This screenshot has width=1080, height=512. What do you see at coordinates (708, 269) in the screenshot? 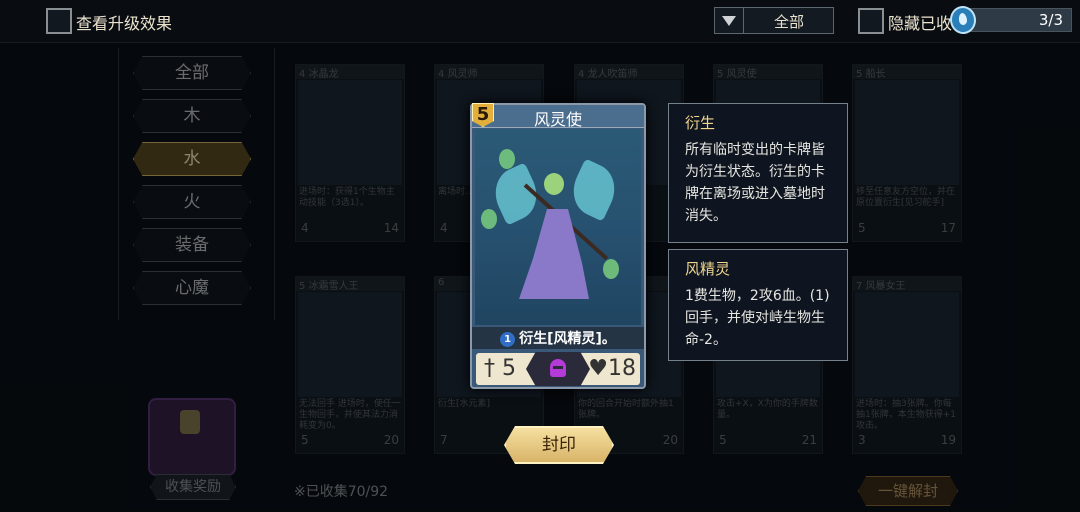
I see `tooltip-title: 风精灵` at bounding box center [708, 269].